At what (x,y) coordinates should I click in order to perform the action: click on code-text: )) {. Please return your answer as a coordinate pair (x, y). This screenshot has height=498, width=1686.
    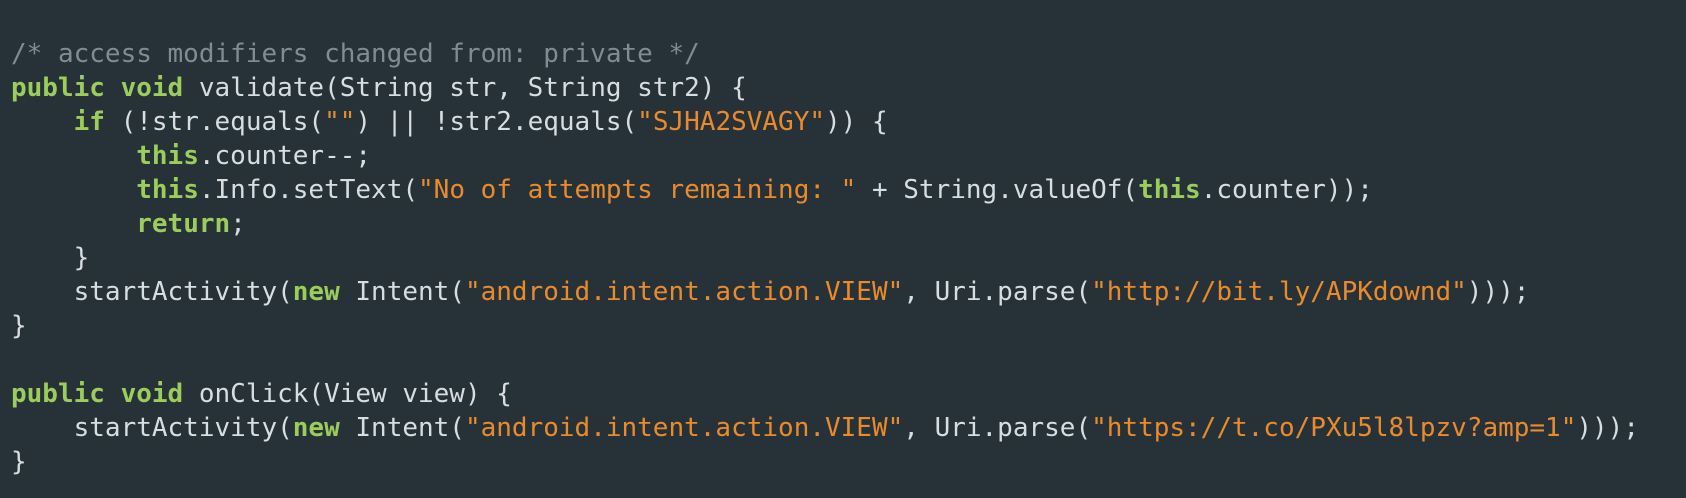
    Looking at the image, I should click on (856, 122).